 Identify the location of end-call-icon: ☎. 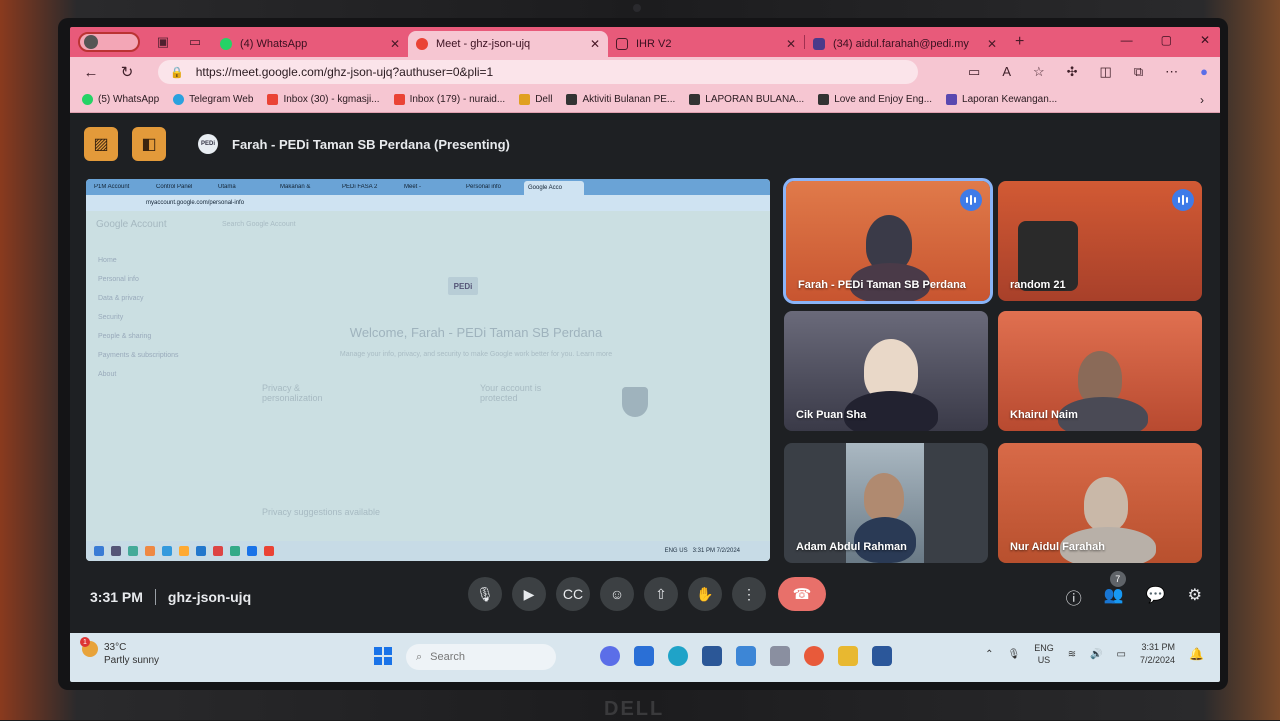
(802, 594).